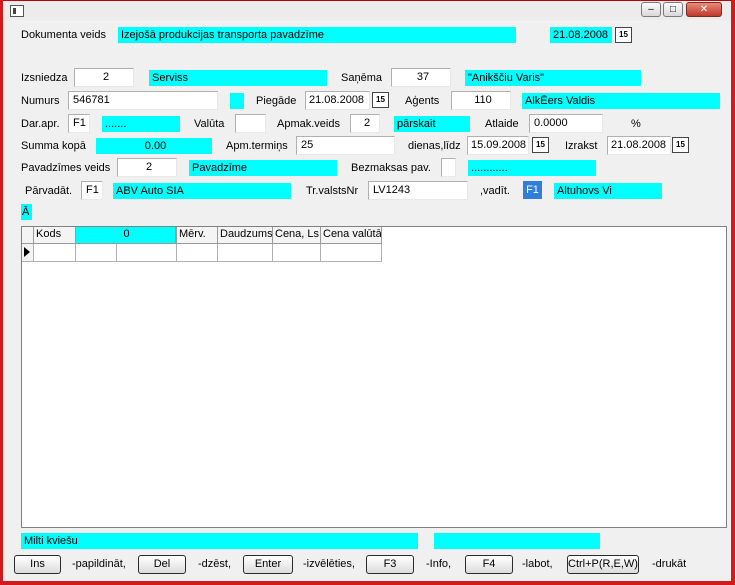  I want to click on doc-date-field: 21.08.2008, so click(581, 35).